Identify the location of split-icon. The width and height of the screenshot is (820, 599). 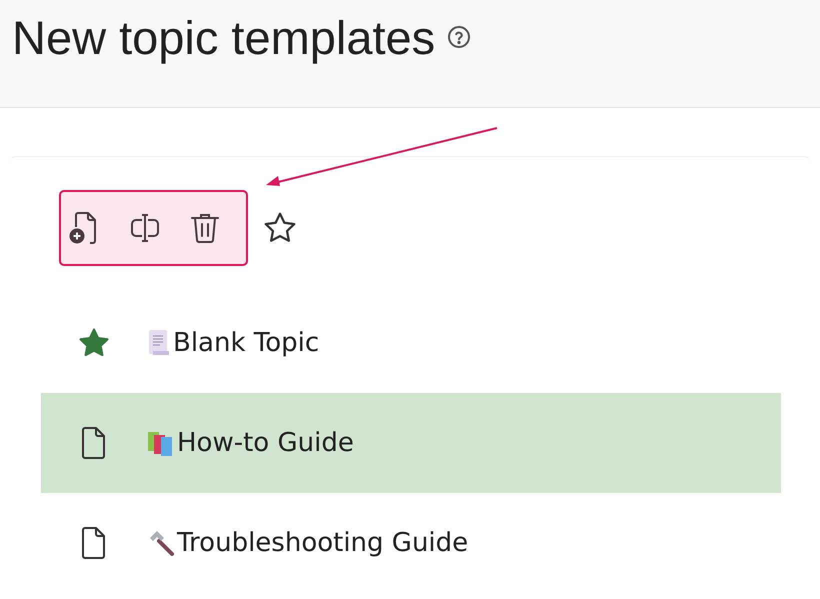
(145, 228).